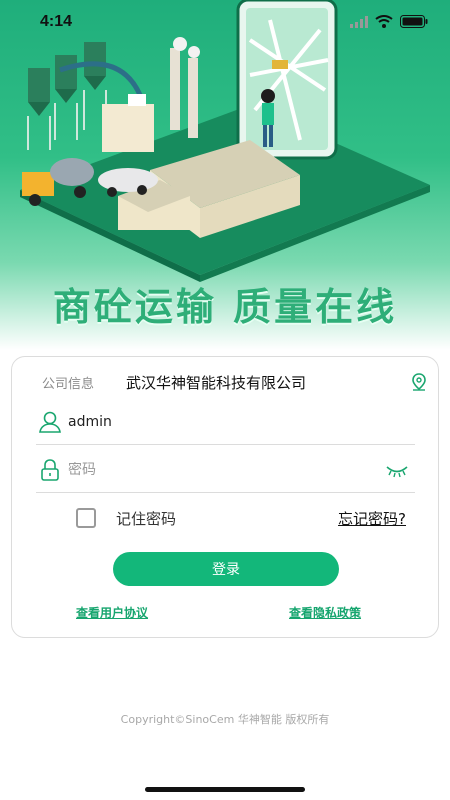 This screenshot has height=800, width=450. I want to click on remember-row: 记住密码 忘记密码?, so click(241, 518).